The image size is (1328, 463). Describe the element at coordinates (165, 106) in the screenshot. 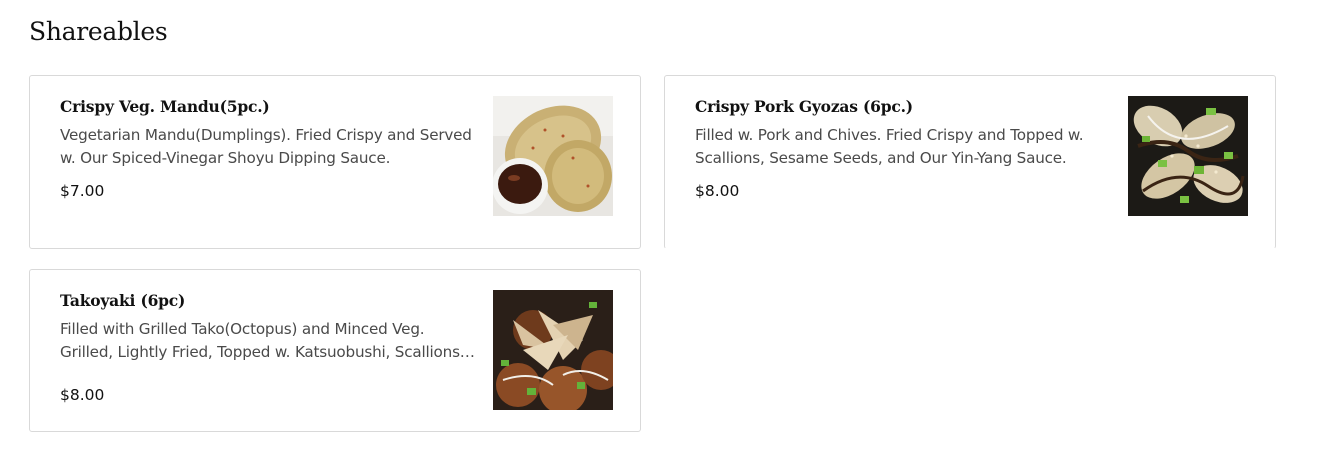

I see `item-name: Crispy Veg. Mandu(5pc.)` at that location.